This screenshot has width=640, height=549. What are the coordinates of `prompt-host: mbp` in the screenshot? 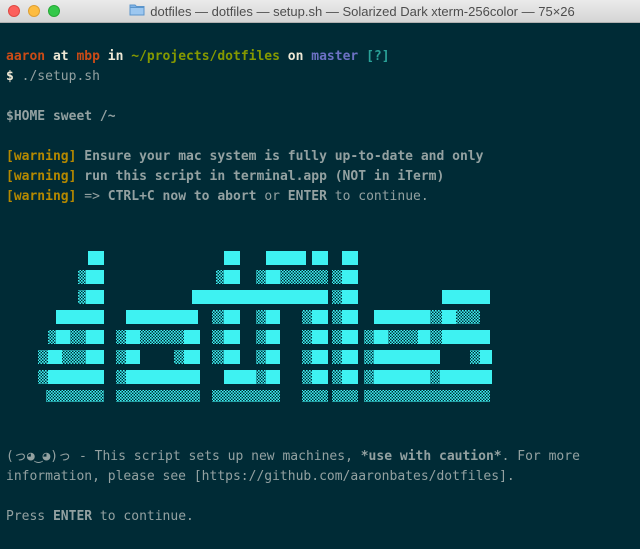 It's located at (88, 56).